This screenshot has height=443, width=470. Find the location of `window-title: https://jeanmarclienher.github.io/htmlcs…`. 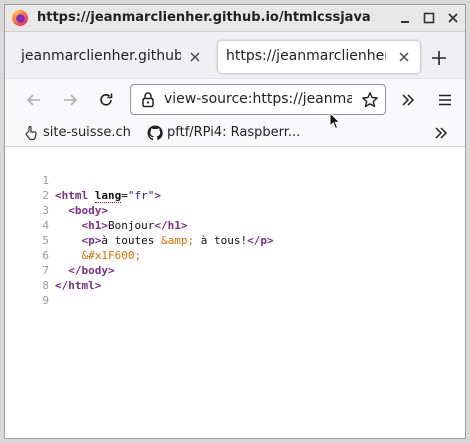

window-title: https://jeanmarclienher.github.io/htmlcs… is located at coordinates (204, 17).